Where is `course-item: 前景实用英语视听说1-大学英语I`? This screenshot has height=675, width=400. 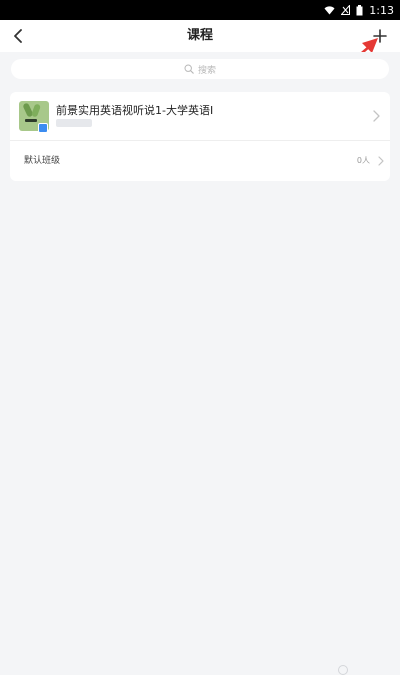 course-item: 前景实用英语视听说1-大学英语I is located at coordinates (200, 116).